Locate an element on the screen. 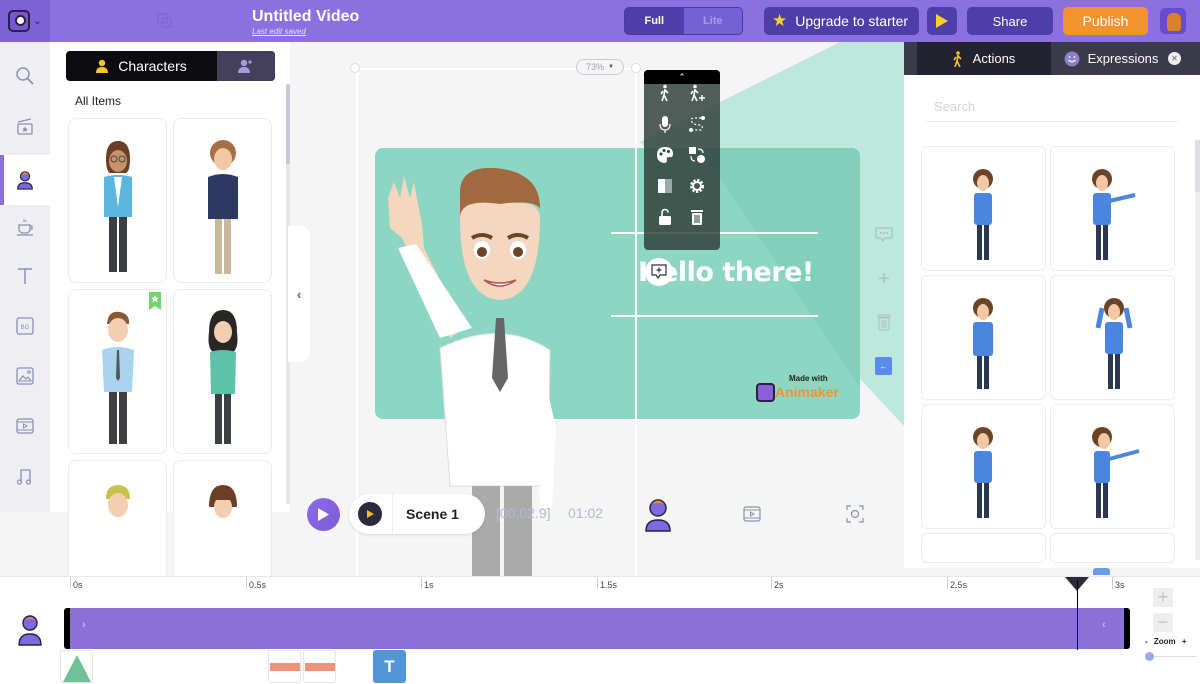 This screenshot has height=684, width=1200. rail-music is located at coordinates (25, 476).